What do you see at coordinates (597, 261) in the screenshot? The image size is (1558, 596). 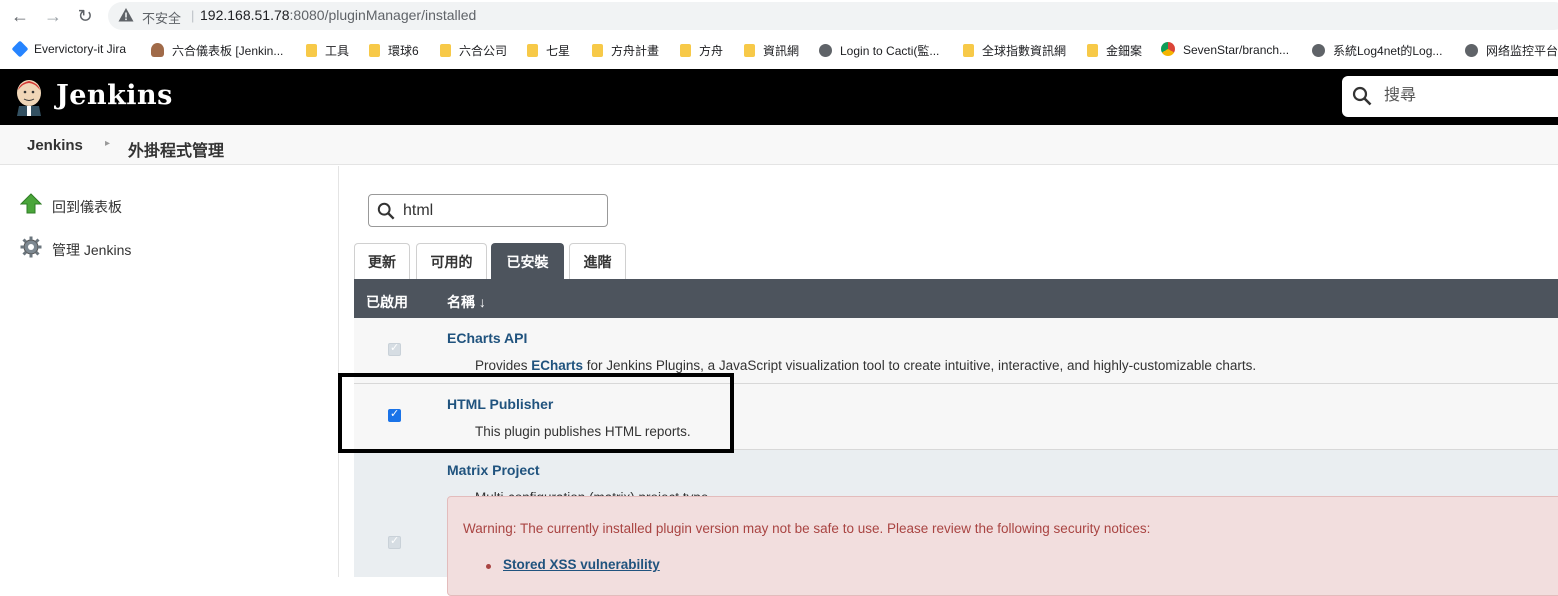 I see `tab-advanced: 進階` at bounding box center [597, 261].